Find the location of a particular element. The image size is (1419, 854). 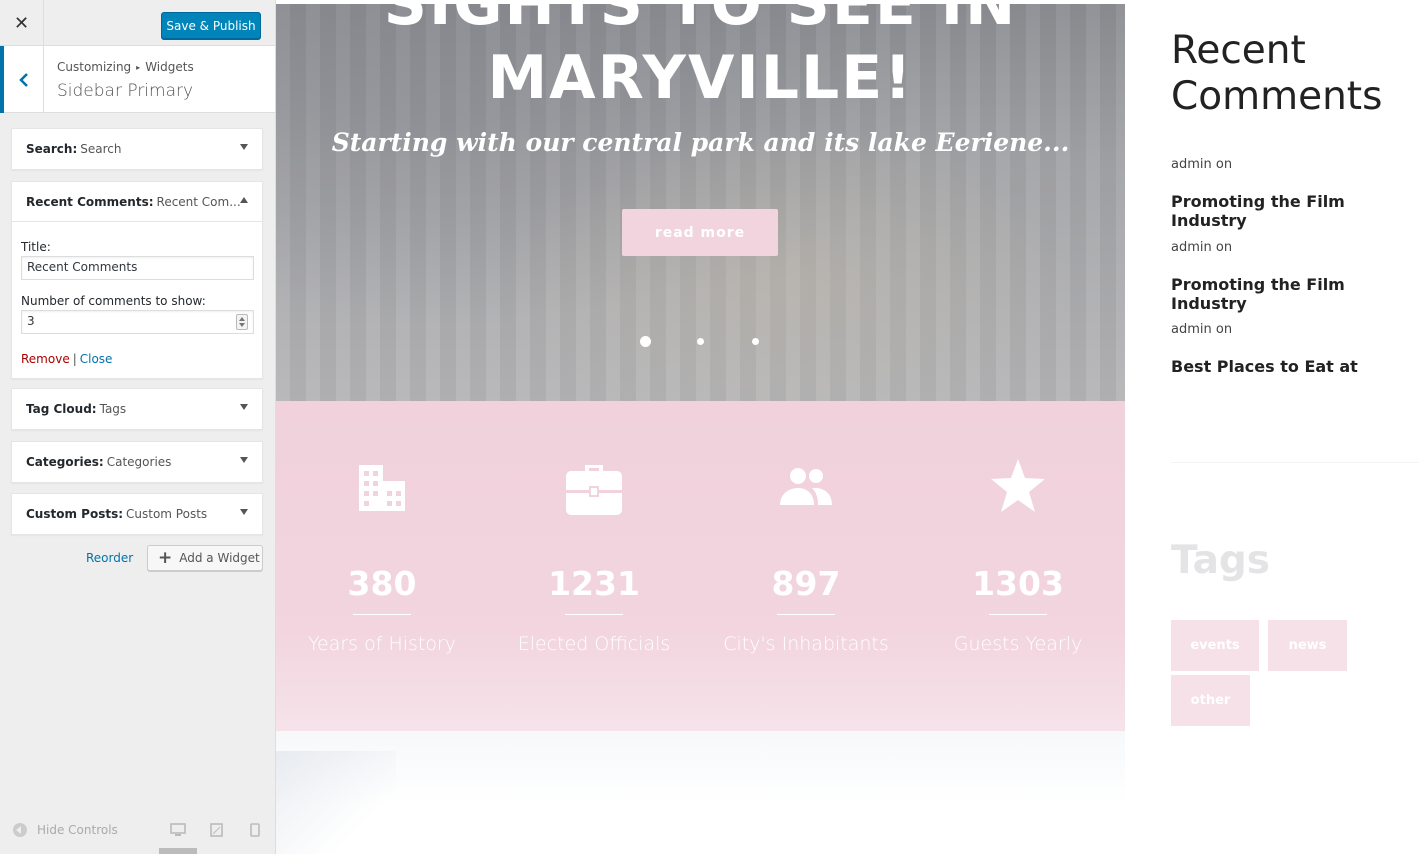

active-device-indicator is located at coordinates (178, 851).